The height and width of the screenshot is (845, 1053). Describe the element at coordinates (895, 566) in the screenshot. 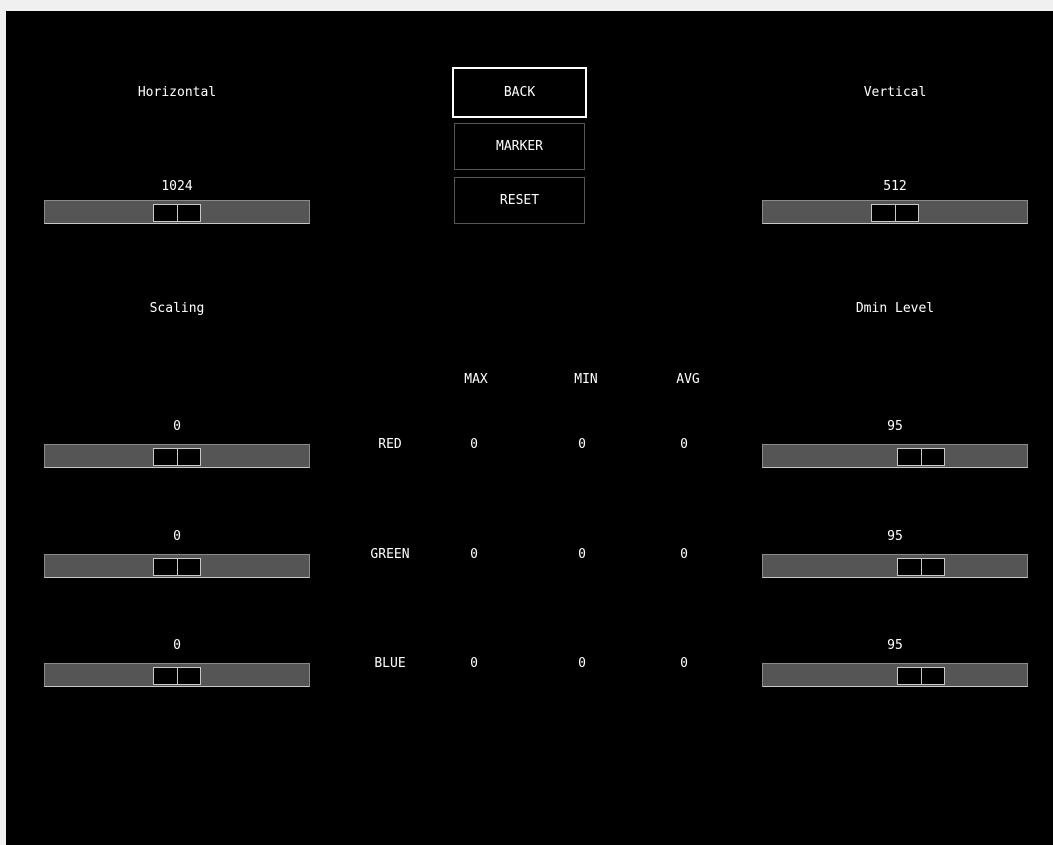

I see `dmin-green-slider` at that location.